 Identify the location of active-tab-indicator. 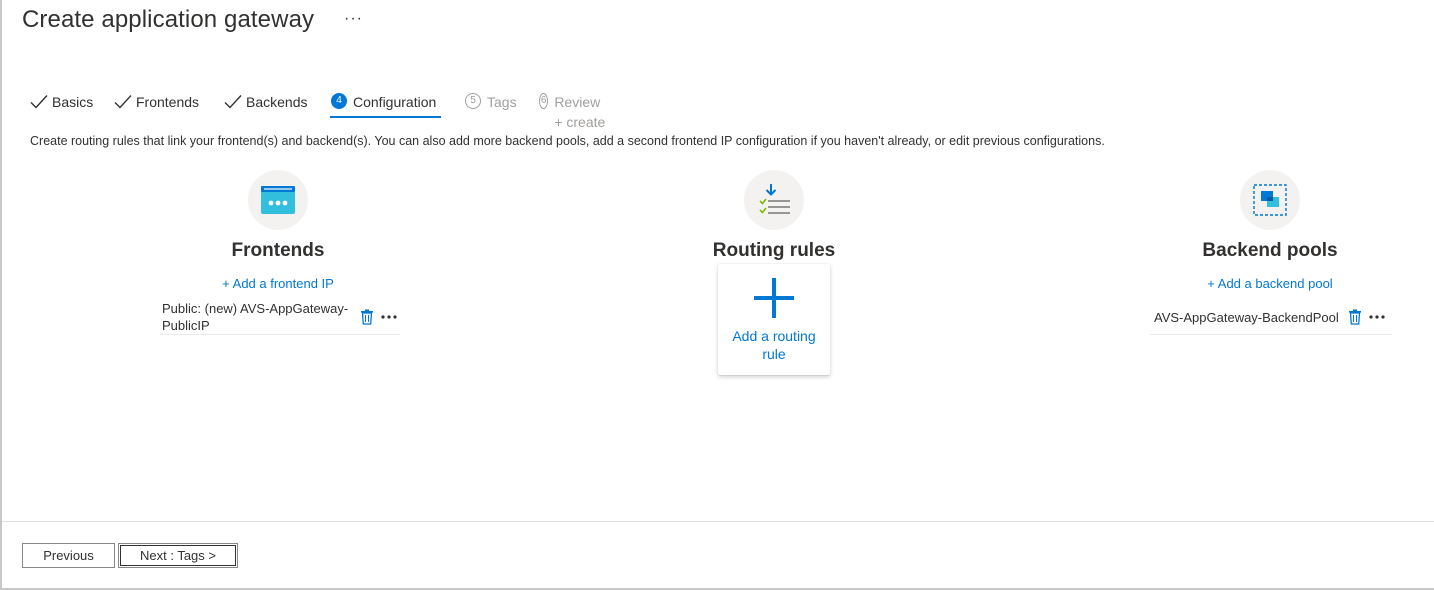
(385, 117).